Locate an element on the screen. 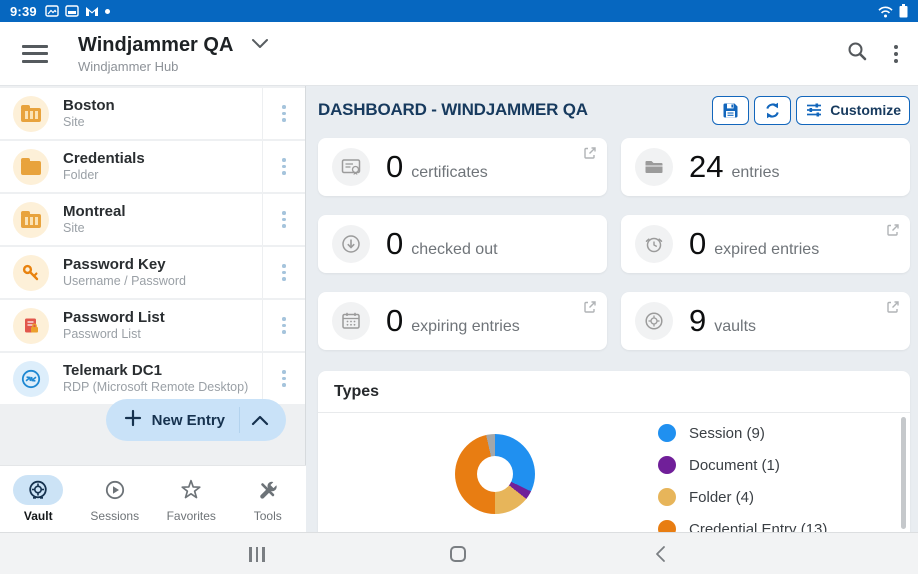 Image resolution: width=918 pixels, height=574 pixels. tab-label: Sessions is located at coordinates (115, 516).